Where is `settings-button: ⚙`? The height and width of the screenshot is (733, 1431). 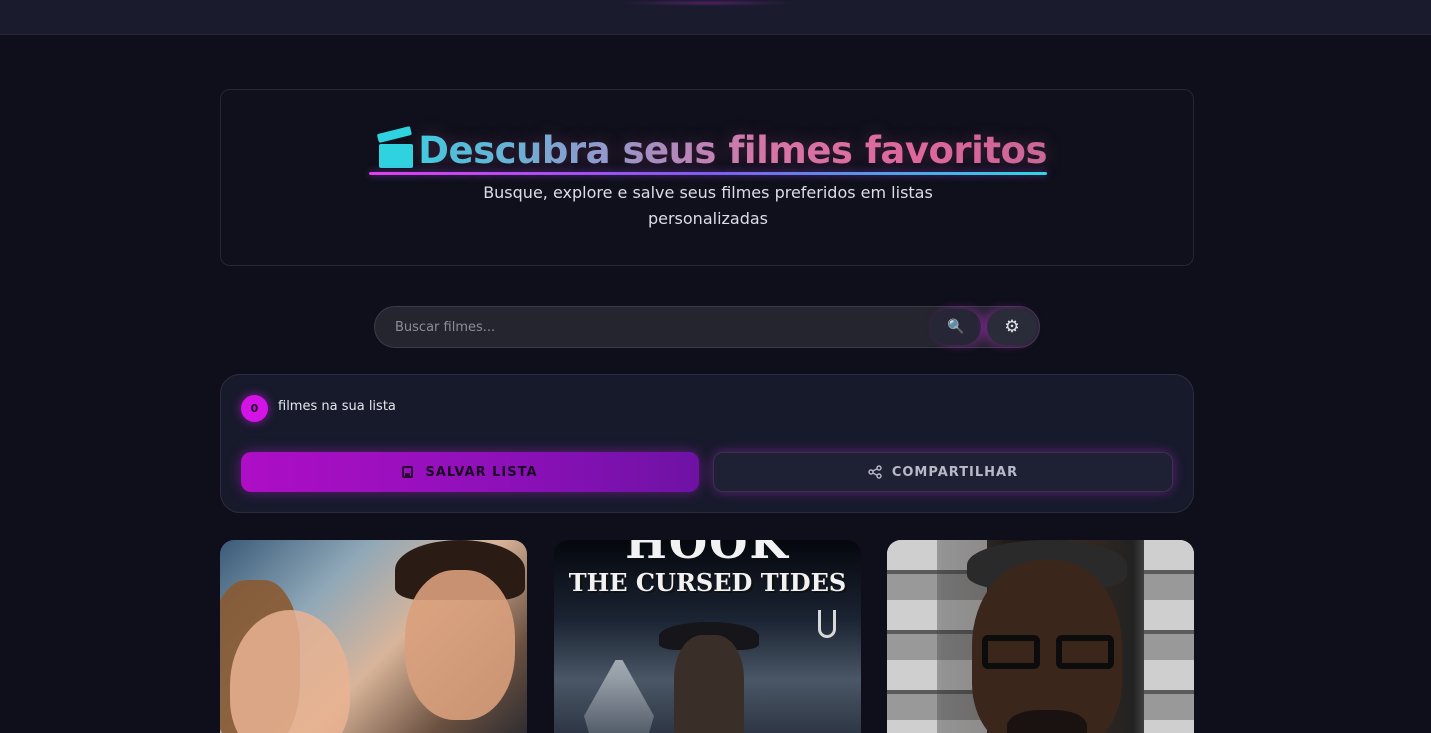 settings-button: ⚙ is located at coordinates (1012, 327).